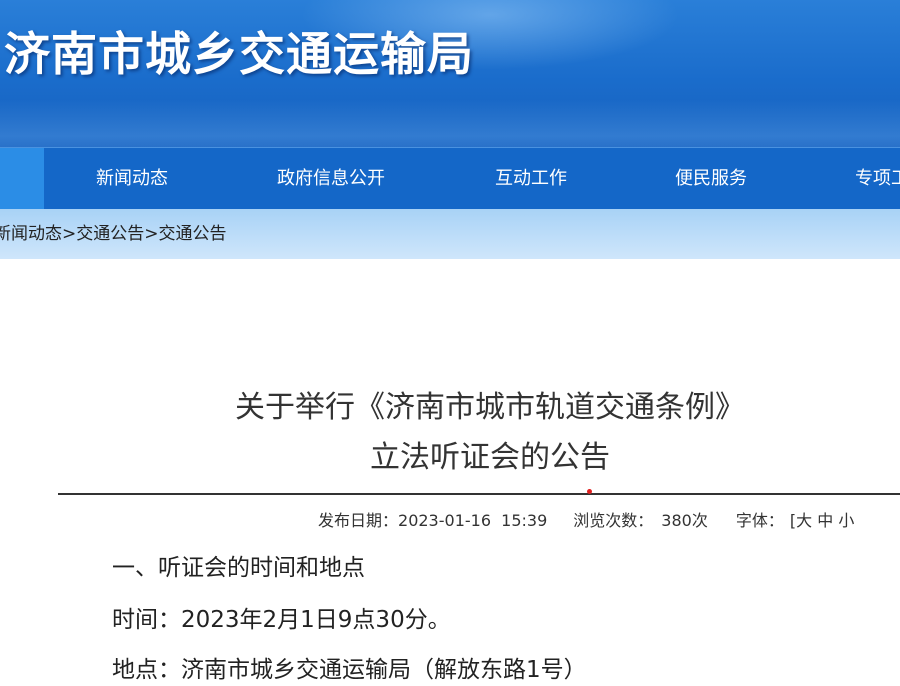  Describe the element at coordinates (22, 179) in the screenshot. I see `nav-home-block` at that location.